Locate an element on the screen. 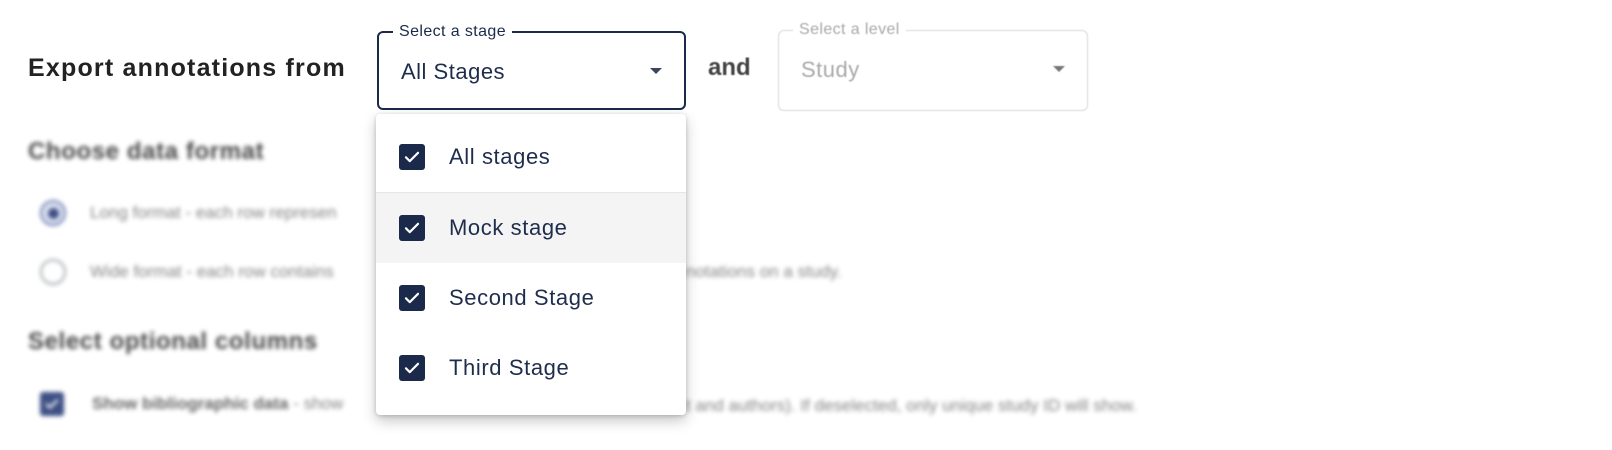  menu-item-second-stage: Second Stage is located at coordinates (531, 298).